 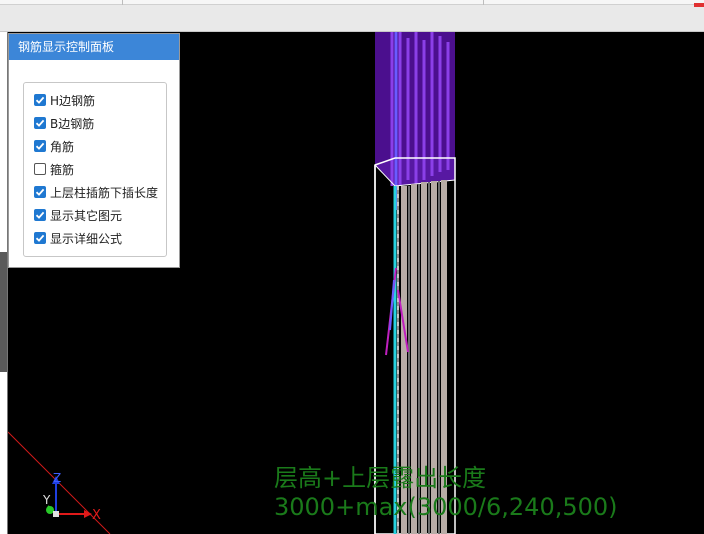 I want to click on axis-indicator: Z Y X, so click(x=71, y=497).